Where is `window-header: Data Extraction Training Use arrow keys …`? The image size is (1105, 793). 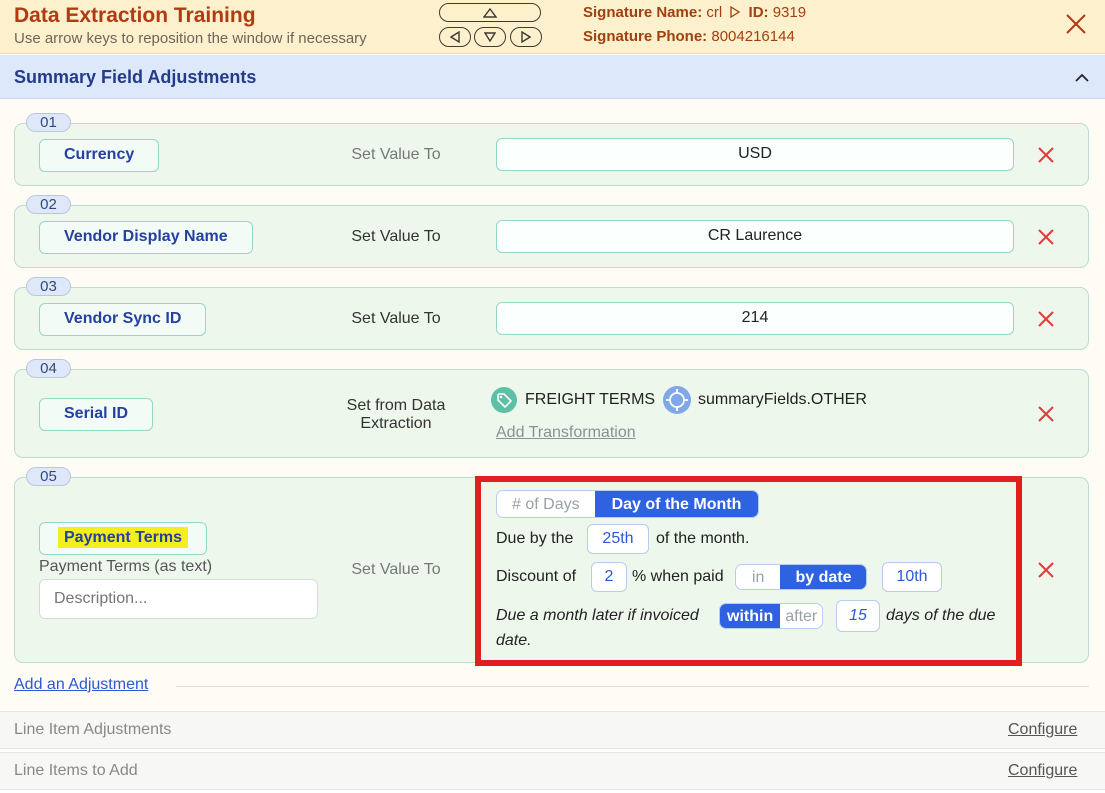 window-header: Data Extraction Training Use arrow keys … is located at coordinates (552, 27).